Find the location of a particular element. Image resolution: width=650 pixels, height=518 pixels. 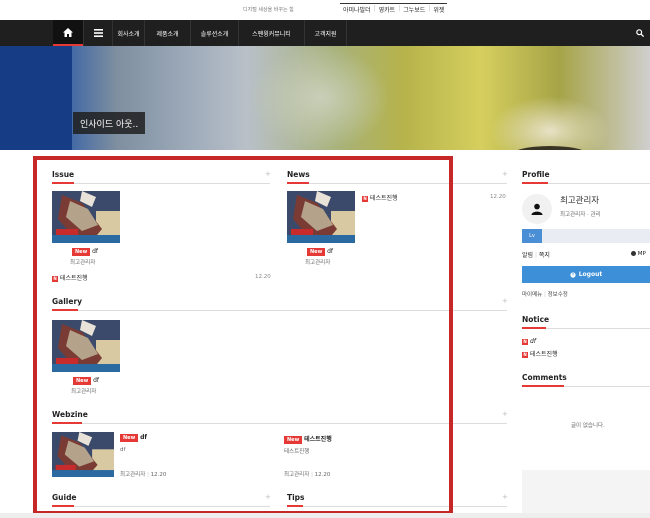

link-messages: 쪽지 is located at coordinates (544, 255).